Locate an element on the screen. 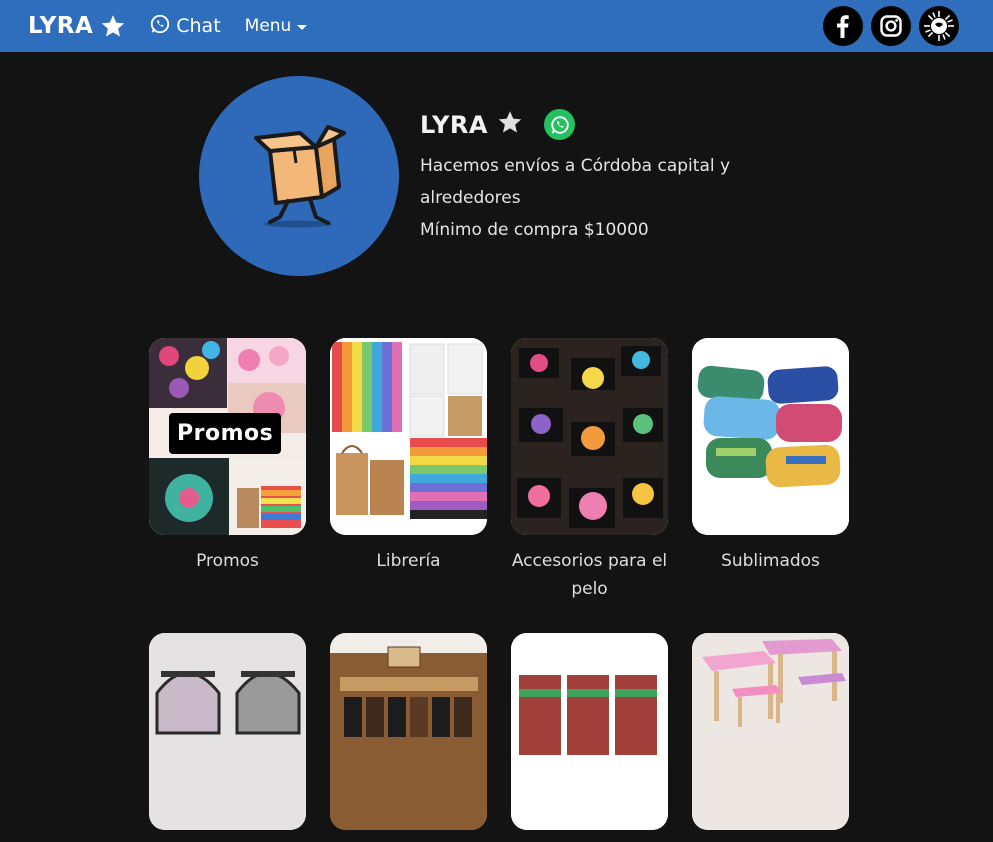  menu-dropdown: Menu is located at coordinates (276, 26).